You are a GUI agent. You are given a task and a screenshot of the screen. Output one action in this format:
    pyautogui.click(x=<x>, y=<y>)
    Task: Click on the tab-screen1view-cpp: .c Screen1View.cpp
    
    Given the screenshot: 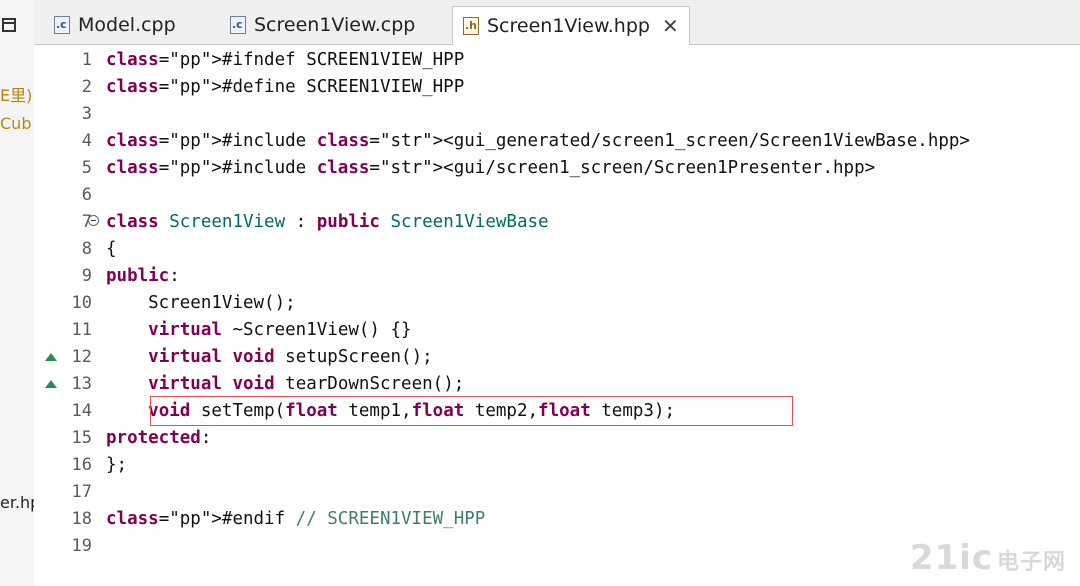 What is the action you would take?
    pyautogui.click(x=322, y=24)
    